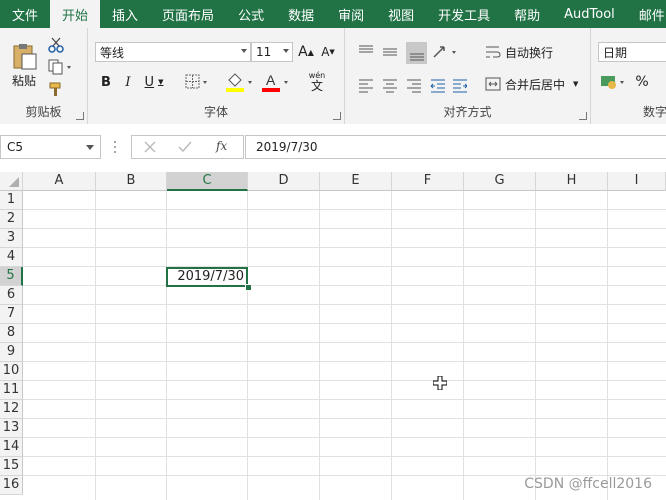 This screenshot has width=666, height=500. I want to click on tab-file: 文件, so click(25, 14).